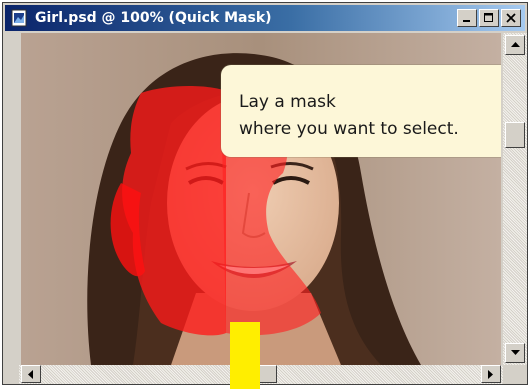 The width and height of the screenshot is (532, 389). What do you see at coordinates (349, 129) in the screenshot?
I see `tooltip-line-2: where you want to select.` at bounding box center [349, 129].